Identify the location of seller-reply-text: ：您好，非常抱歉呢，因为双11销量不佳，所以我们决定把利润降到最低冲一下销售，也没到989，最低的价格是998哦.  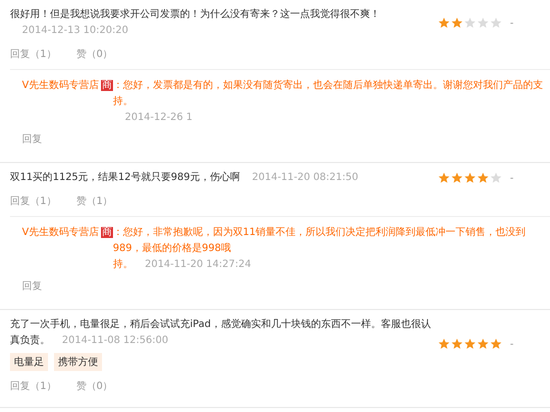
(319, 241).